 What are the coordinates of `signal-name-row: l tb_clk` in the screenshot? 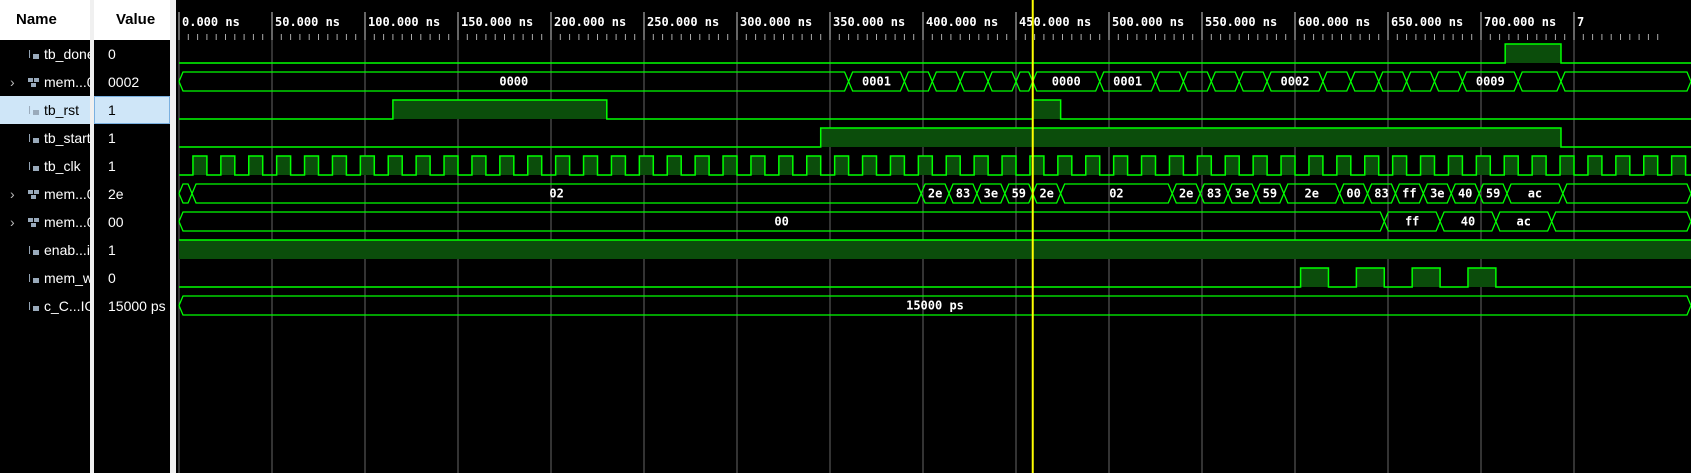 It's located at (45, 166).